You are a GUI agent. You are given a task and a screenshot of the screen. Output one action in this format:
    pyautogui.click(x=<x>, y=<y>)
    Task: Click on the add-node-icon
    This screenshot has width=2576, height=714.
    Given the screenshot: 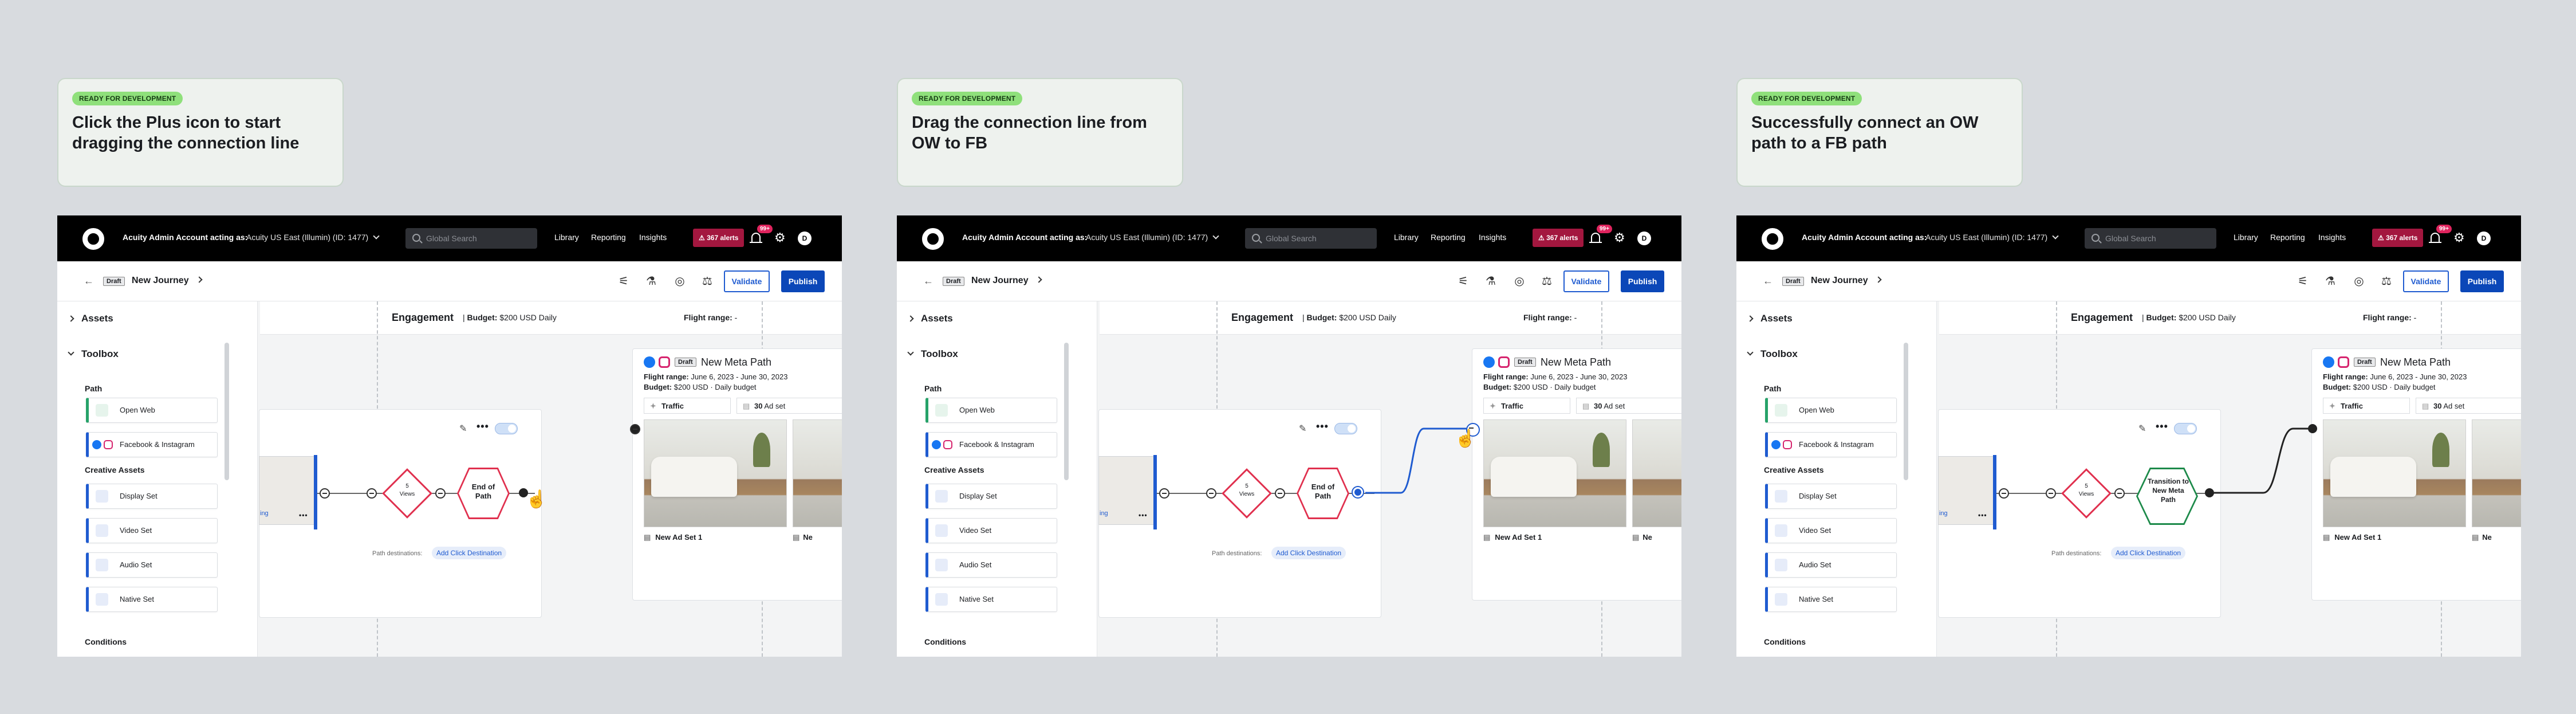 What is the action you would take?
    pyautogui.click(x=325, y=493)
    